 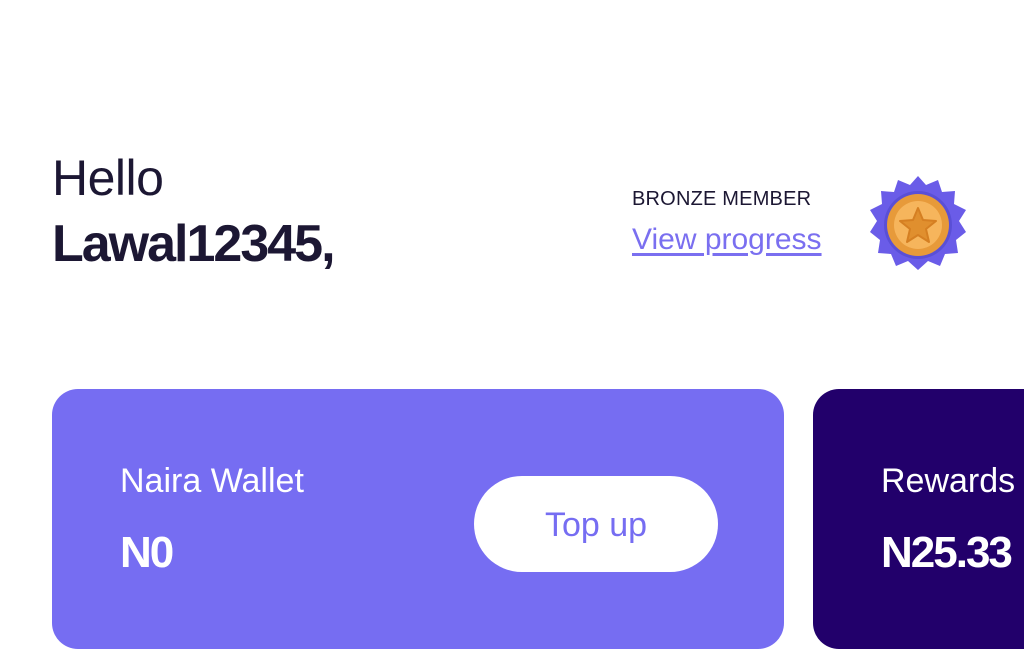 What do you see at coordinates (918, 228) in the screenshot?
I see `bronze-medal-star-icon` at bounding box center [918, 228].